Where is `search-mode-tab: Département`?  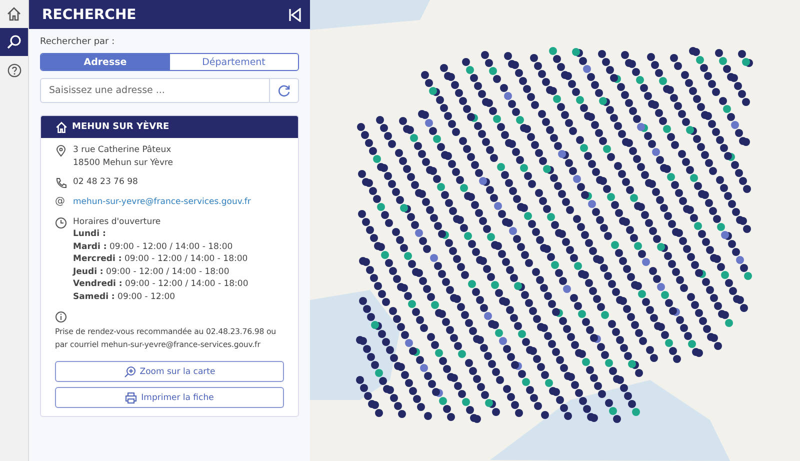 search-mode-tab: Département is located at coordinates (234, 62).